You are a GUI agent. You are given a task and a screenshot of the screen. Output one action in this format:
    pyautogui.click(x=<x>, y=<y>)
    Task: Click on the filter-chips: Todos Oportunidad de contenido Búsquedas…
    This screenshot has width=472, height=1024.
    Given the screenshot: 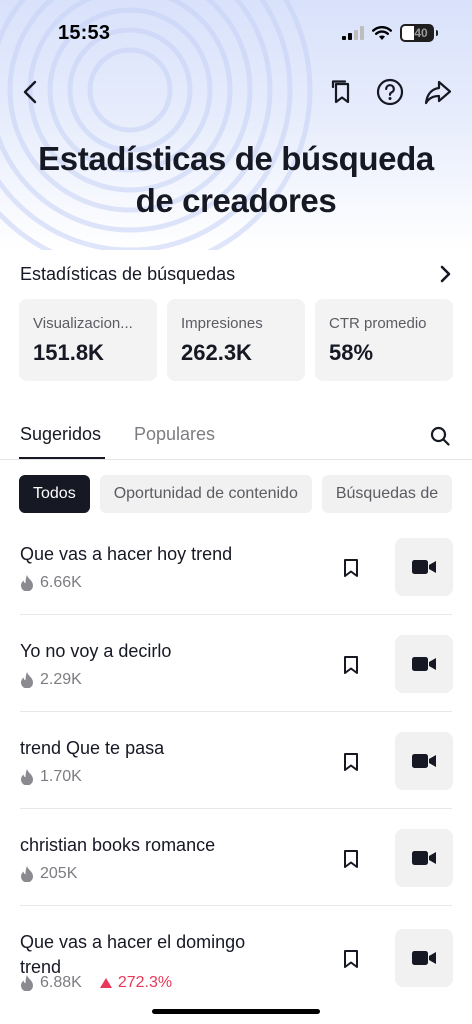 What is the action you would take?
    pyautogui.click(x=236, y=494)
    